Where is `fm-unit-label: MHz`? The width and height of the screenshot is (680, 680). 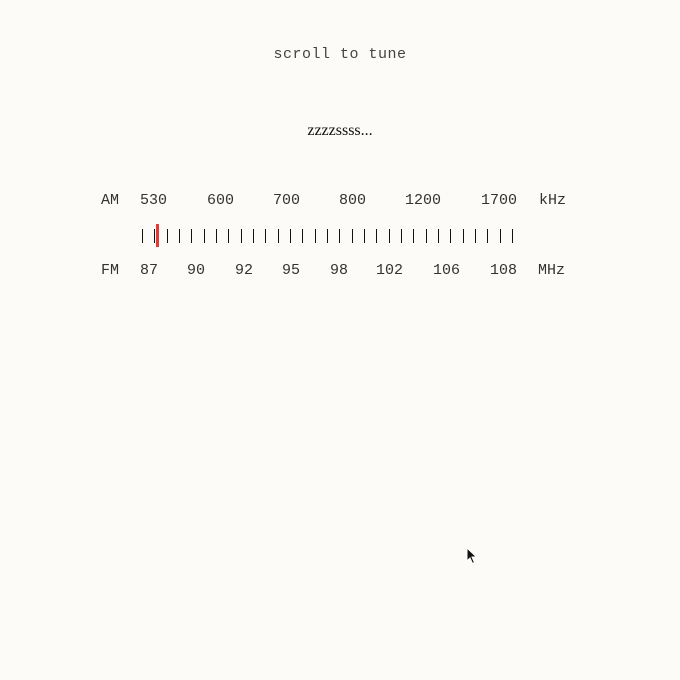
fm-unit-label: MHz is located at coordinates (552, 270).